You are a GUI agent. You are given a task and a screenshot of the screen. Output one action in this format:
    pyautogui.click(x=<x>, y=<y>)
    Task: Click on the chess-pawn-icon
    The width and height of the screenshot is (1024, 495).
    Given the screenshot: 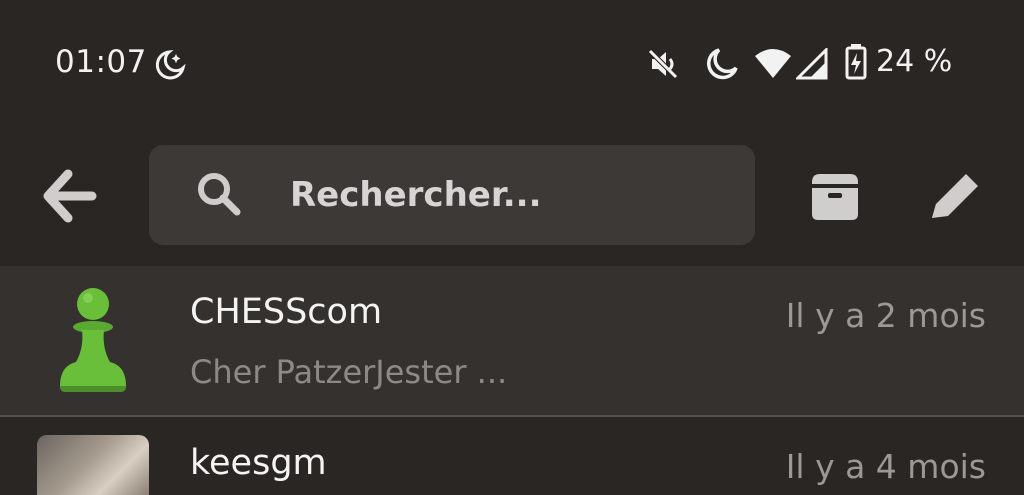 What is the action you would take?
    pyautogui.click(x=93, y=340)
    